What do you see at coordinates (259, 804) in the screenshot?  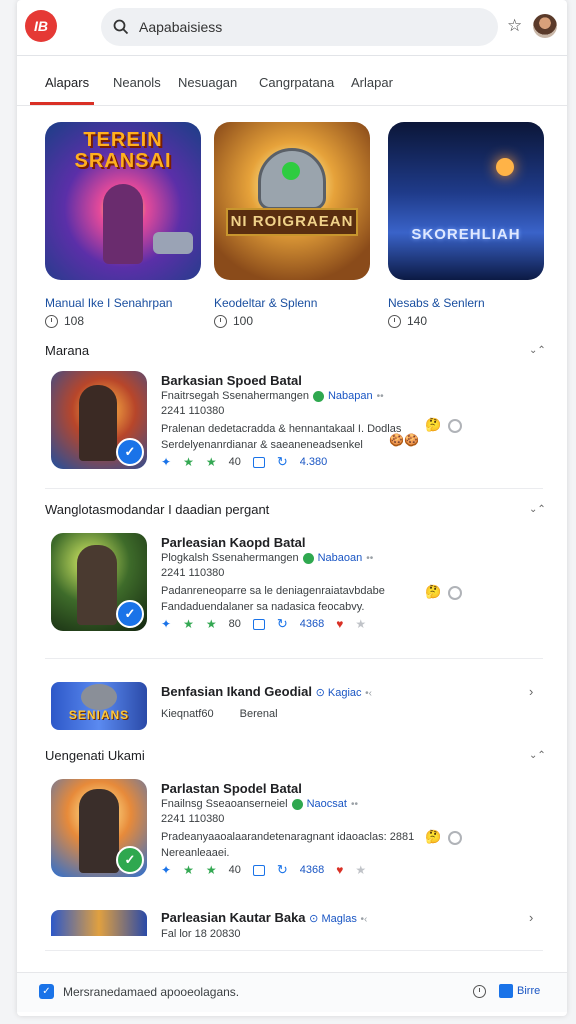 I see `item-subtitle: Fnailnsg Sseaoanserneiel Naocsat ••` at bounding box center [259, 804].